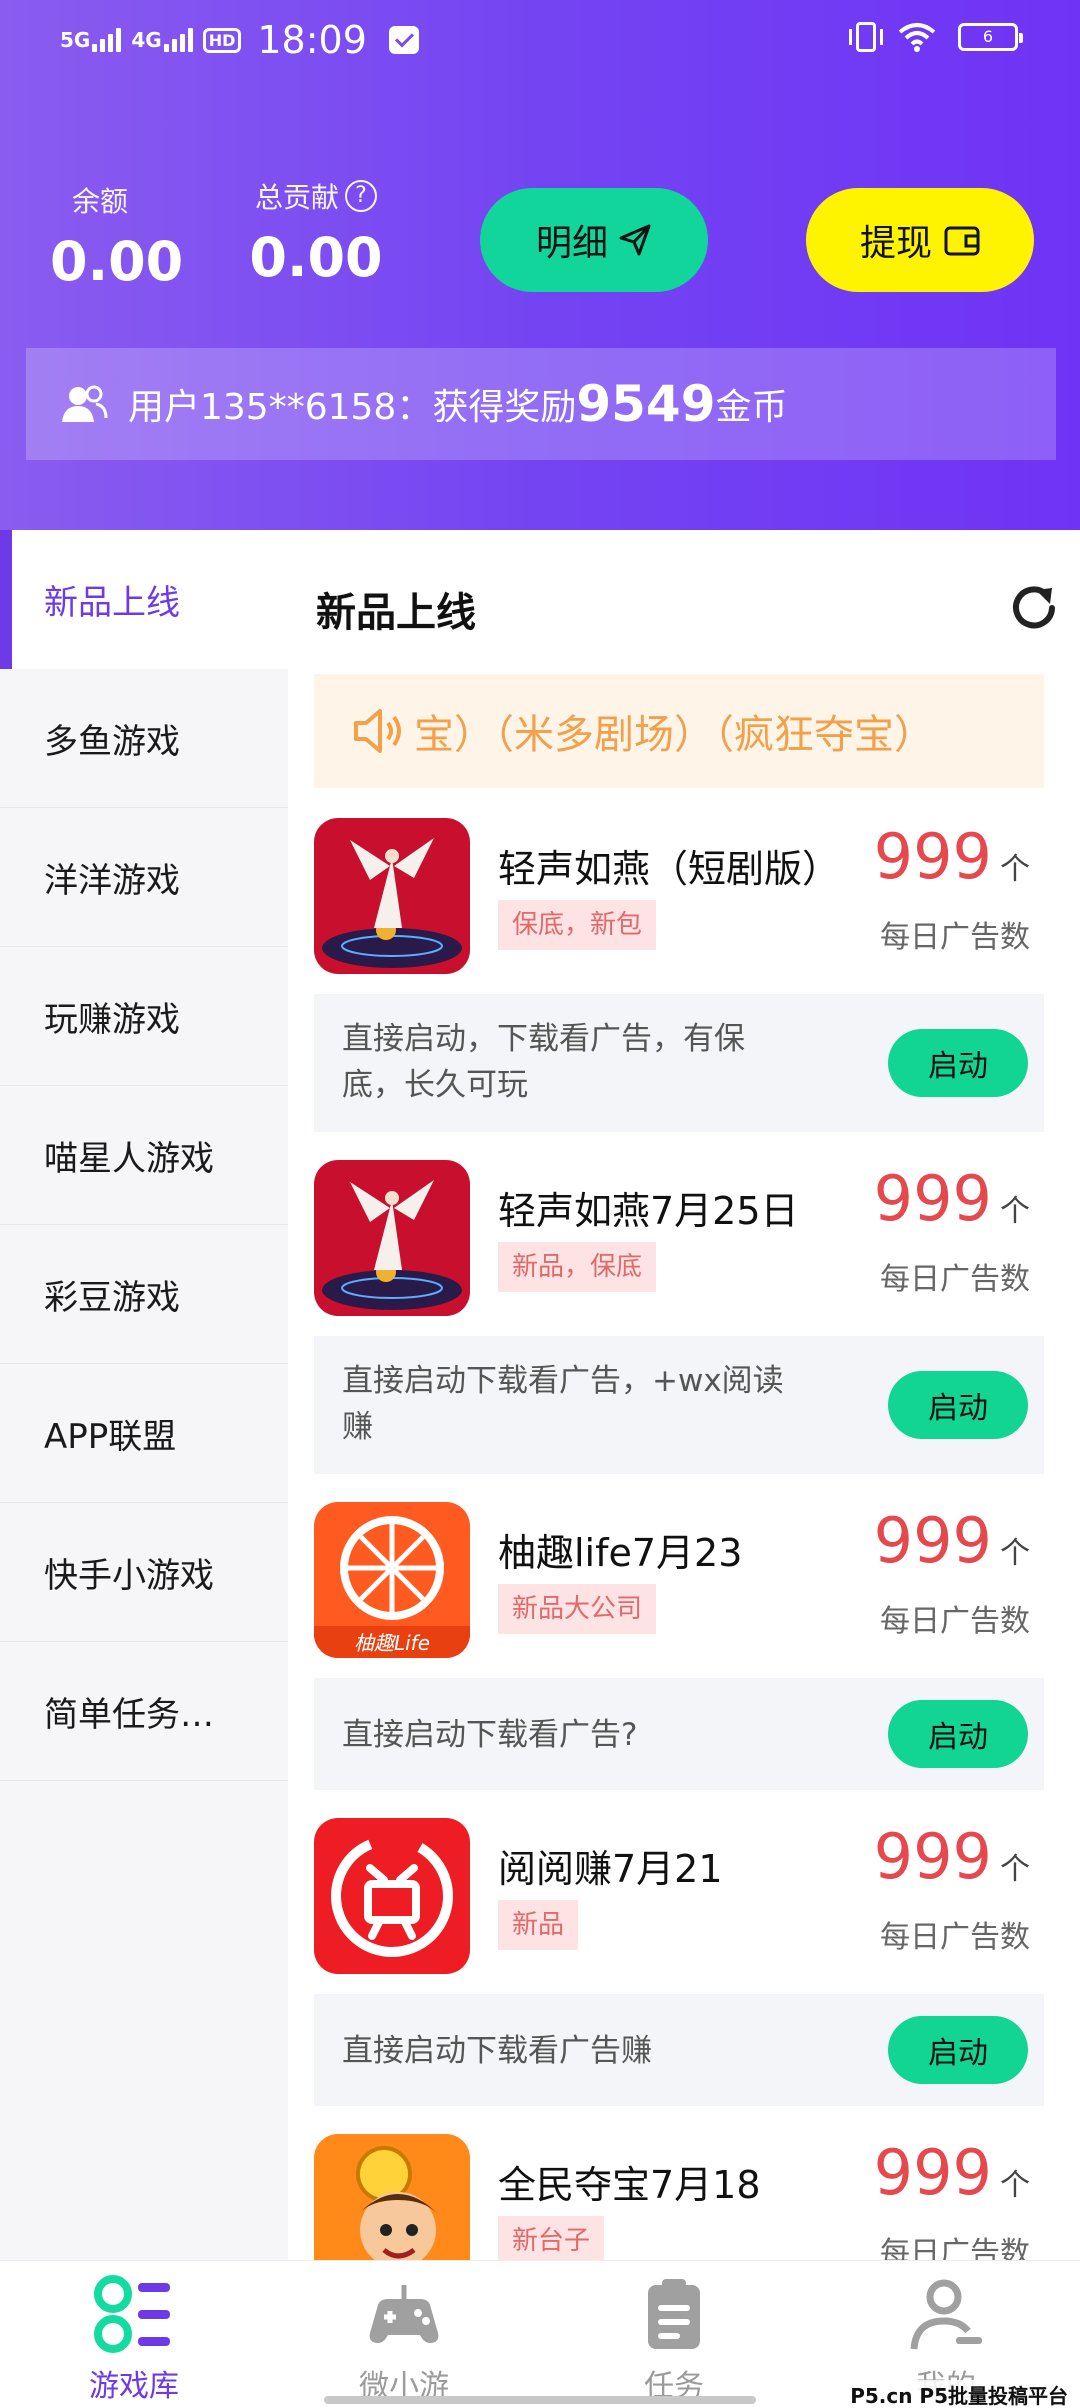 The width and height of the screenshot is (1080, 2408). What do you see at coordinates (144, 1294) in the screenshot?
I see `sidebar-item-caidou: 彩豆游戏` at bounding box center [144, 1294].